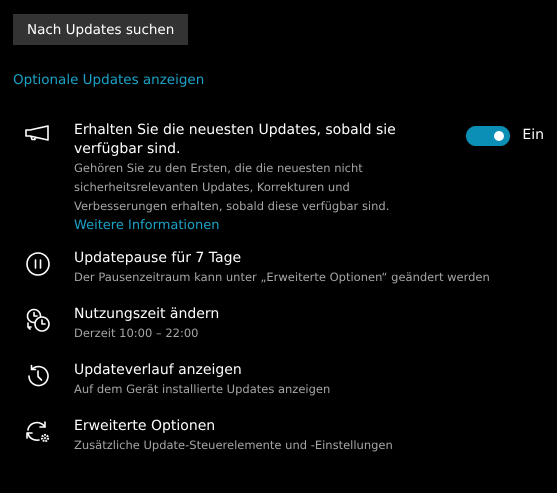 The height and width of the screenshot is (493, 557). Describe the element at coordinates (137, 333) in the screenshot. I see `setting-description: Derzeit 10:00 – 22:00` at that location.